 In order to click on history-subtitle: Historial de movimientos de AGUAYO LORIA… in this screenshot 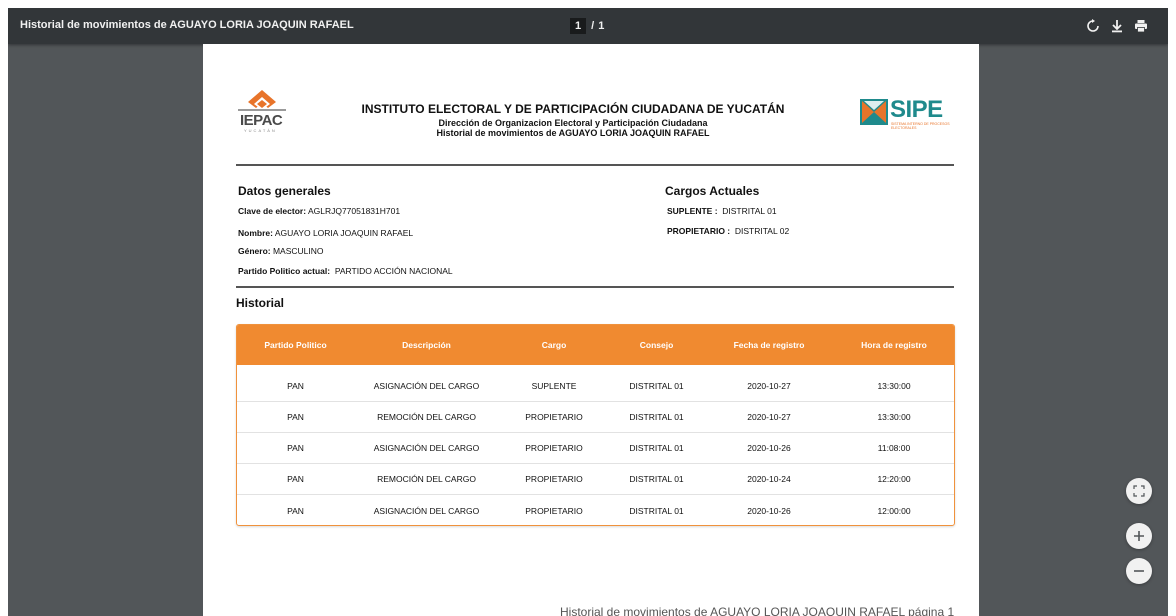, I will do `click(573, 133)`.